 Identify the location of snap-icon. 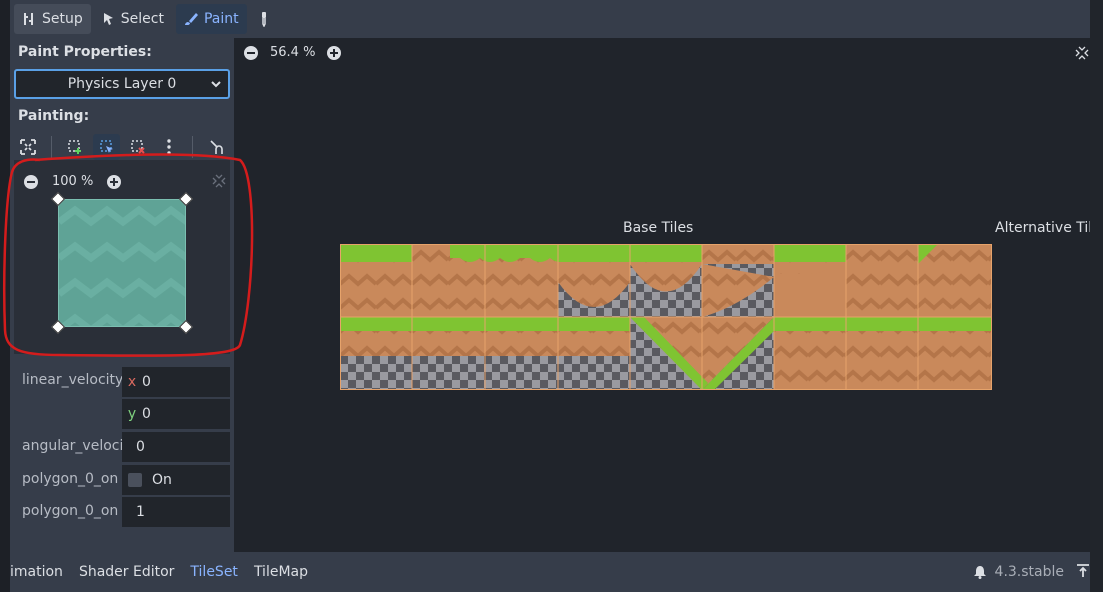
(216, 147).